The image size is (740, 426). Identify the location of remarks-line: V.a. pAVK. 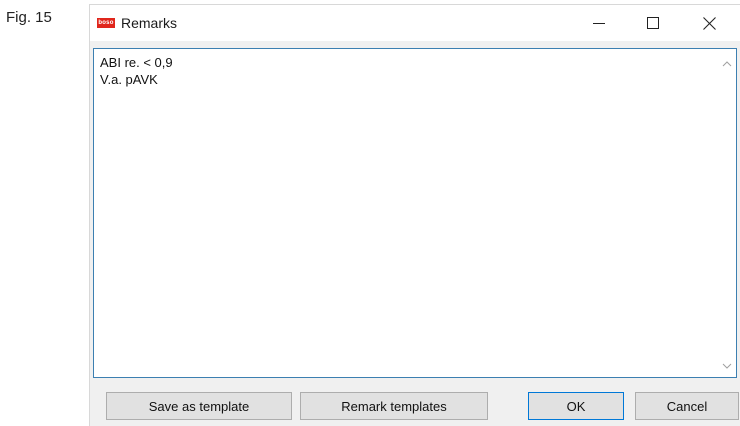
(129, 79).